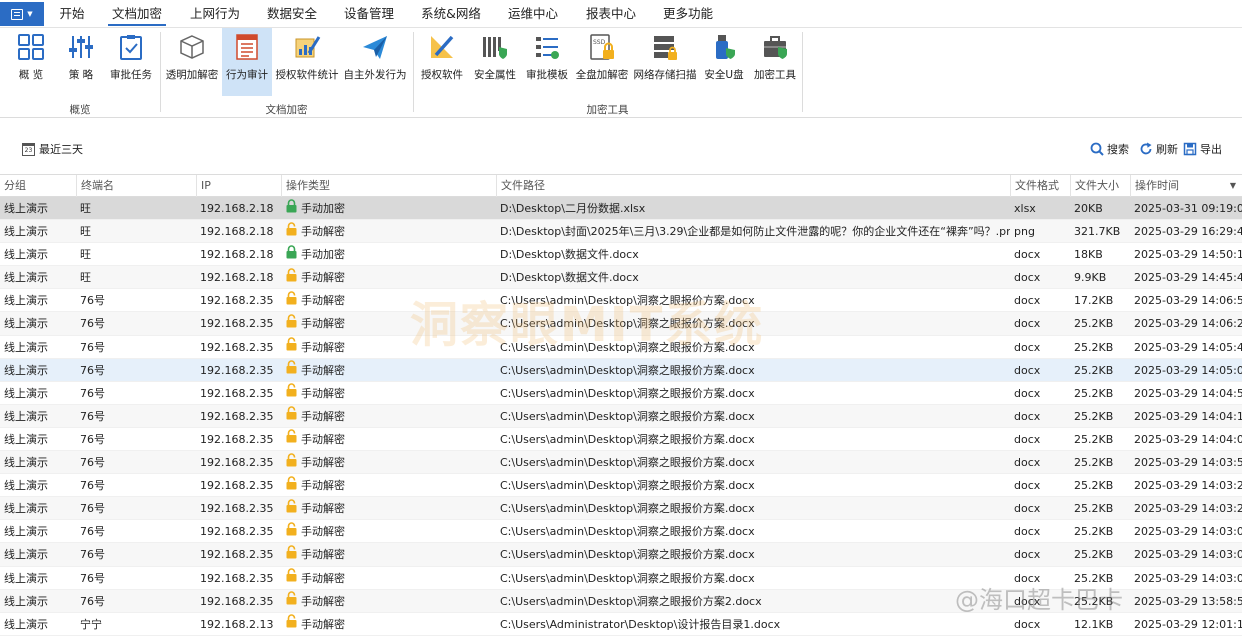 Image resolution: width=1242 pixels, height=638 pixels. Describe the element at coordinates (753, 186) in the screenshot. I see `column-header-file-path: 文件路径` at that location.